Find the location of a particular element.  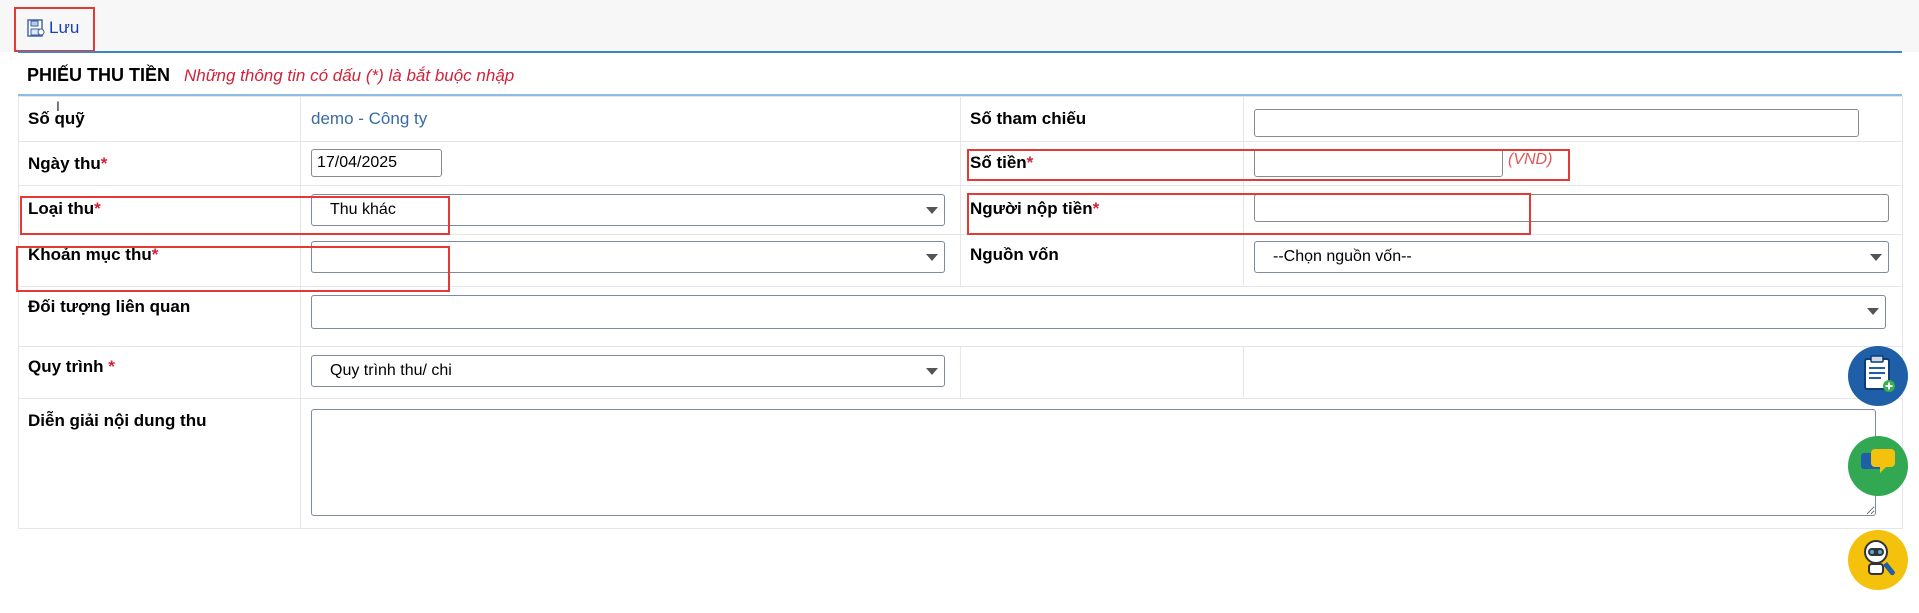

so-quy-label: Số quỹ is located at coordinates (56, 118).